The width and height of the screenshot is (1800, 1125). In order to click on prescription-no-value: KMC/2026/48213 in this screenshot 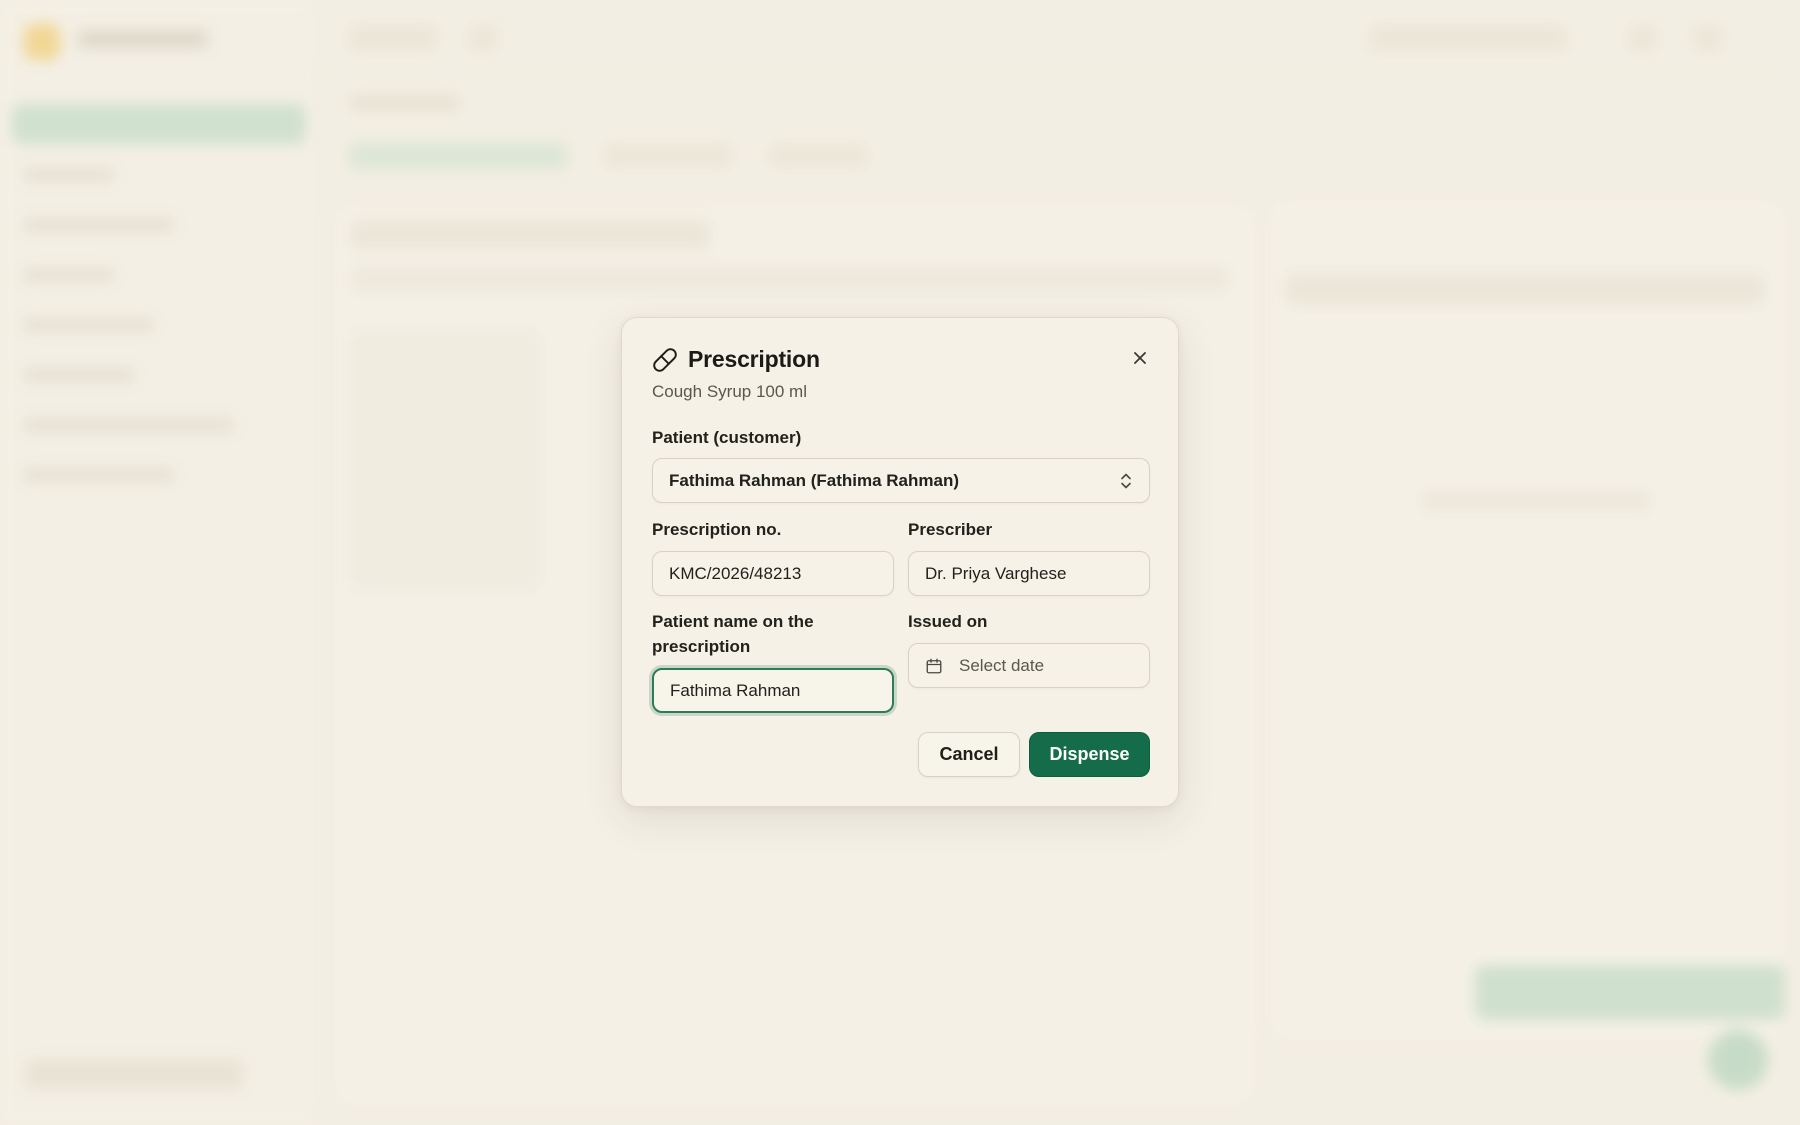, I will do `click(735, 573)`.